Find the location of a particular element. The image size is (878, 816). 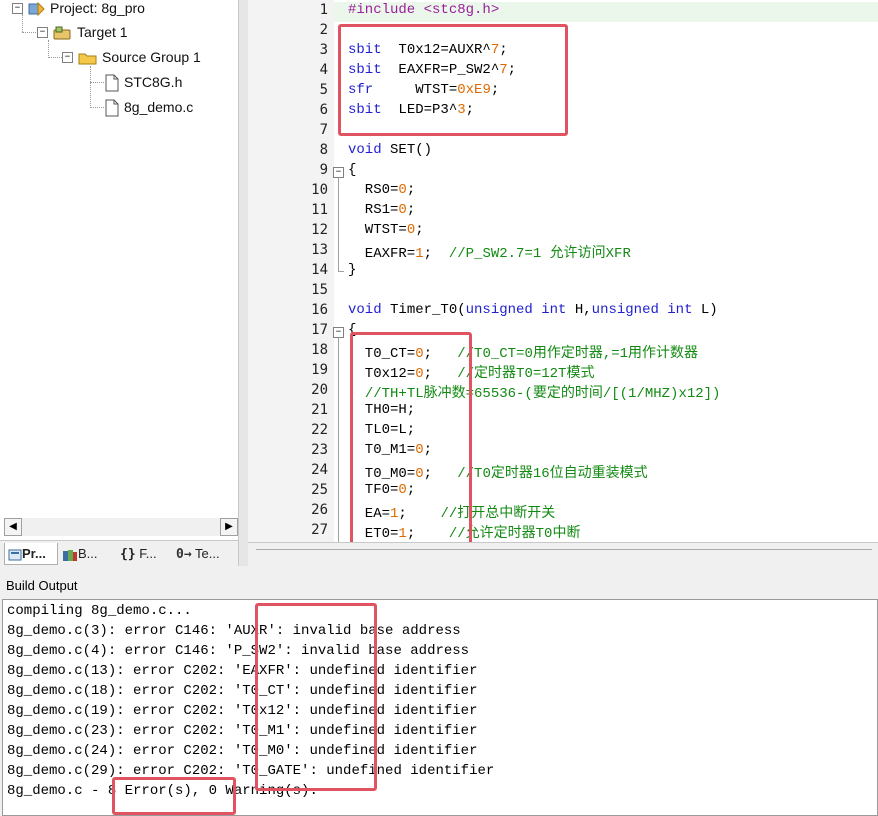

code-token: //定时器T0=12T模式 is located at coordinates (526, 374).